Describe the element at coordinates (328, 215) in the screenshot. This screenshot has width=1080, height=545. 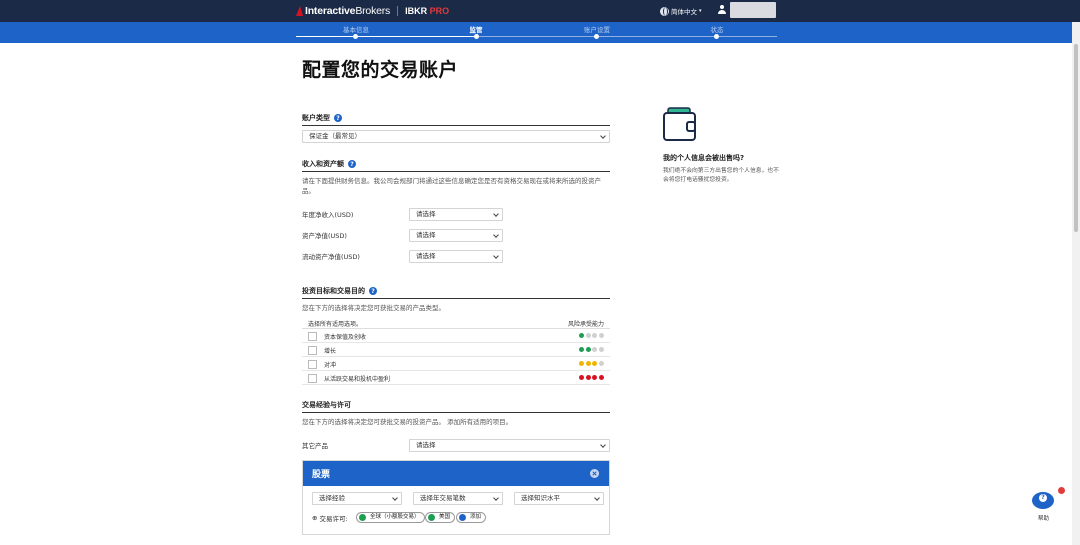
I see `annual-income-label: 年度净收入(USD)` at that location.